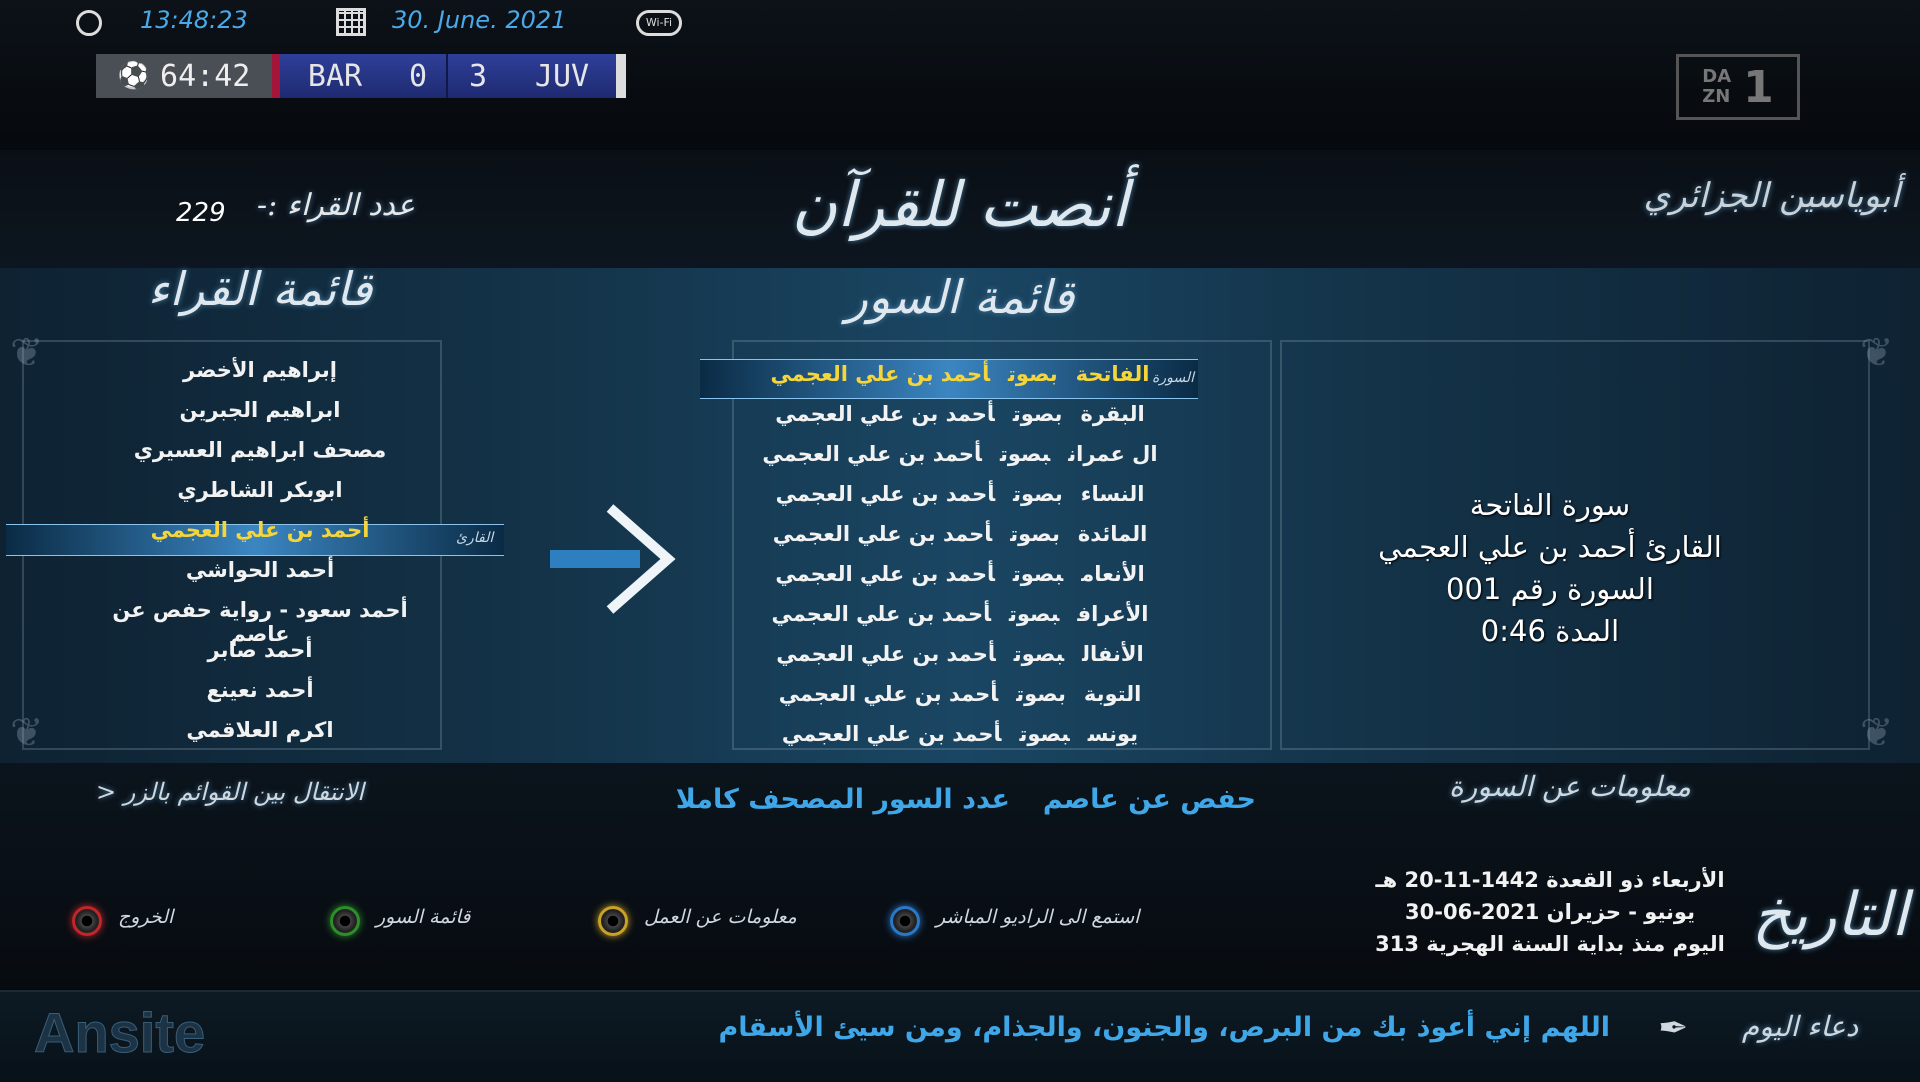 This screenshot has height=1082, width=1920. I want to click on reciter-item: اكرم العلاقمي, so click(260, 730).